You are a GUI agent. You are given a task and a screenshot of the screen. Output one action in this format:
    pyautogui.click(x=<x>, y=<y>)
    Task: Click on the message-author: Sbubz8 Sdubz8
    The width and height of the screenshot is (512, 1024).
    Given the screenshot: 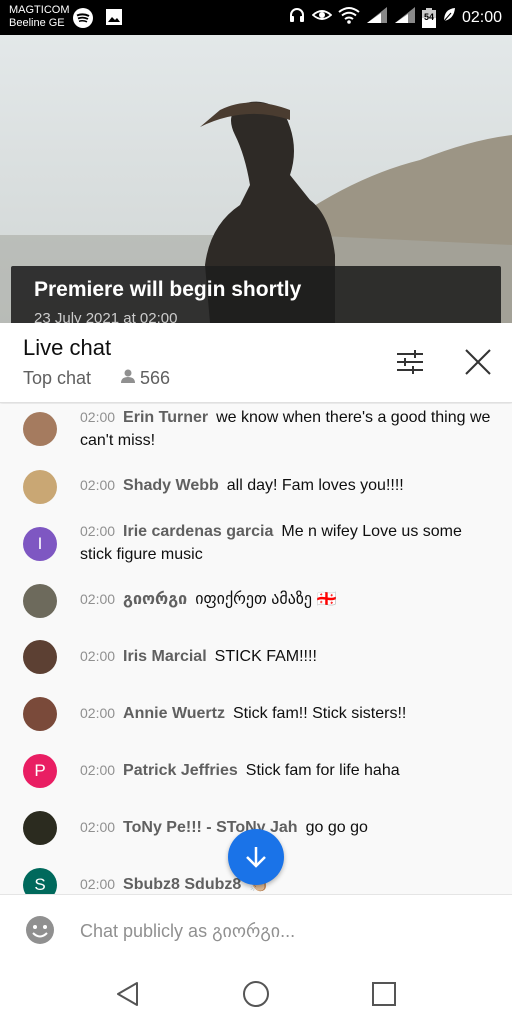 What is the action you would take?
    pyautogui.click(x=182, y=884)
    